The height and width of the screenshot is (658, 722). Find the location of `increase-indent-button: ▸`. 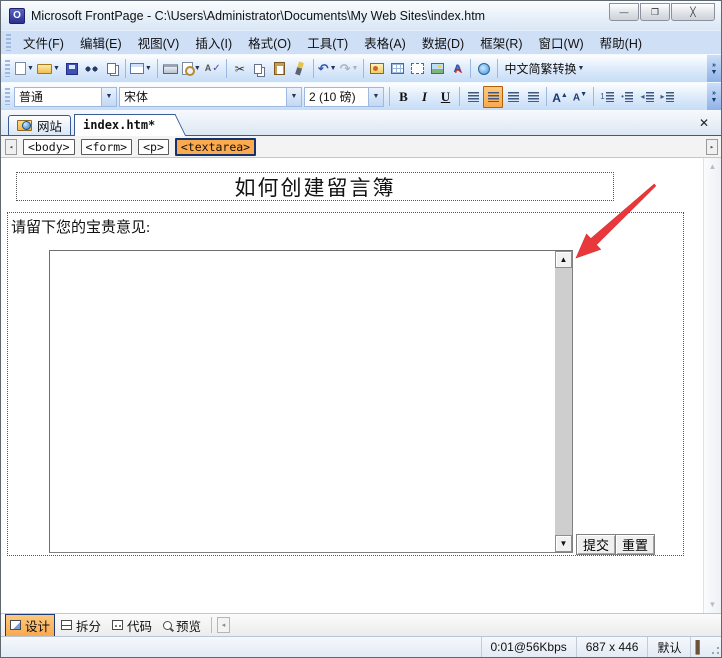

increase-indent-button: ▸ is located at coordinates (667, 97).